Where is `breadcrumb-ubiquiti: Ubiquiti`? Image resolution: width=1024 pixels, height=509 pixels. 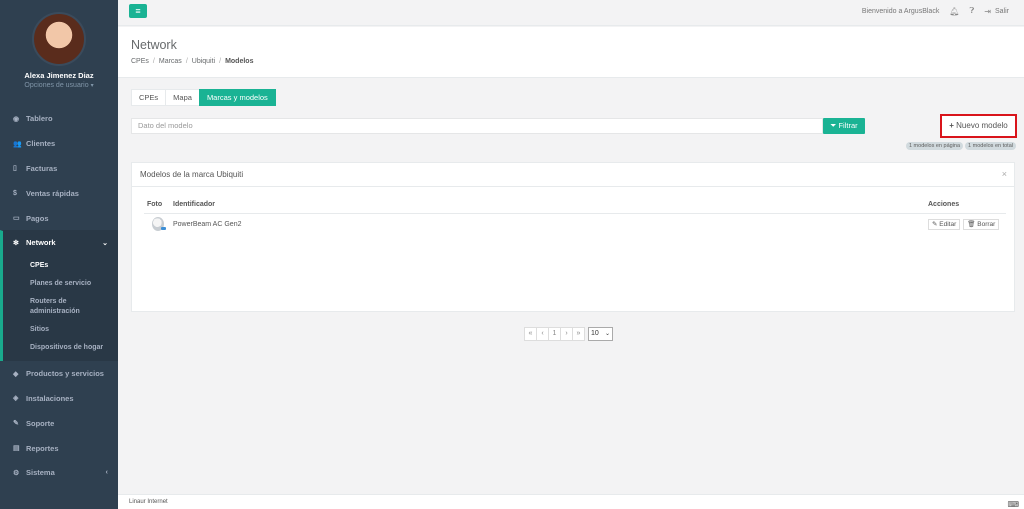
breadcrumb-ubiquiti: Ubiquiti is located at coordinates (203, 61).